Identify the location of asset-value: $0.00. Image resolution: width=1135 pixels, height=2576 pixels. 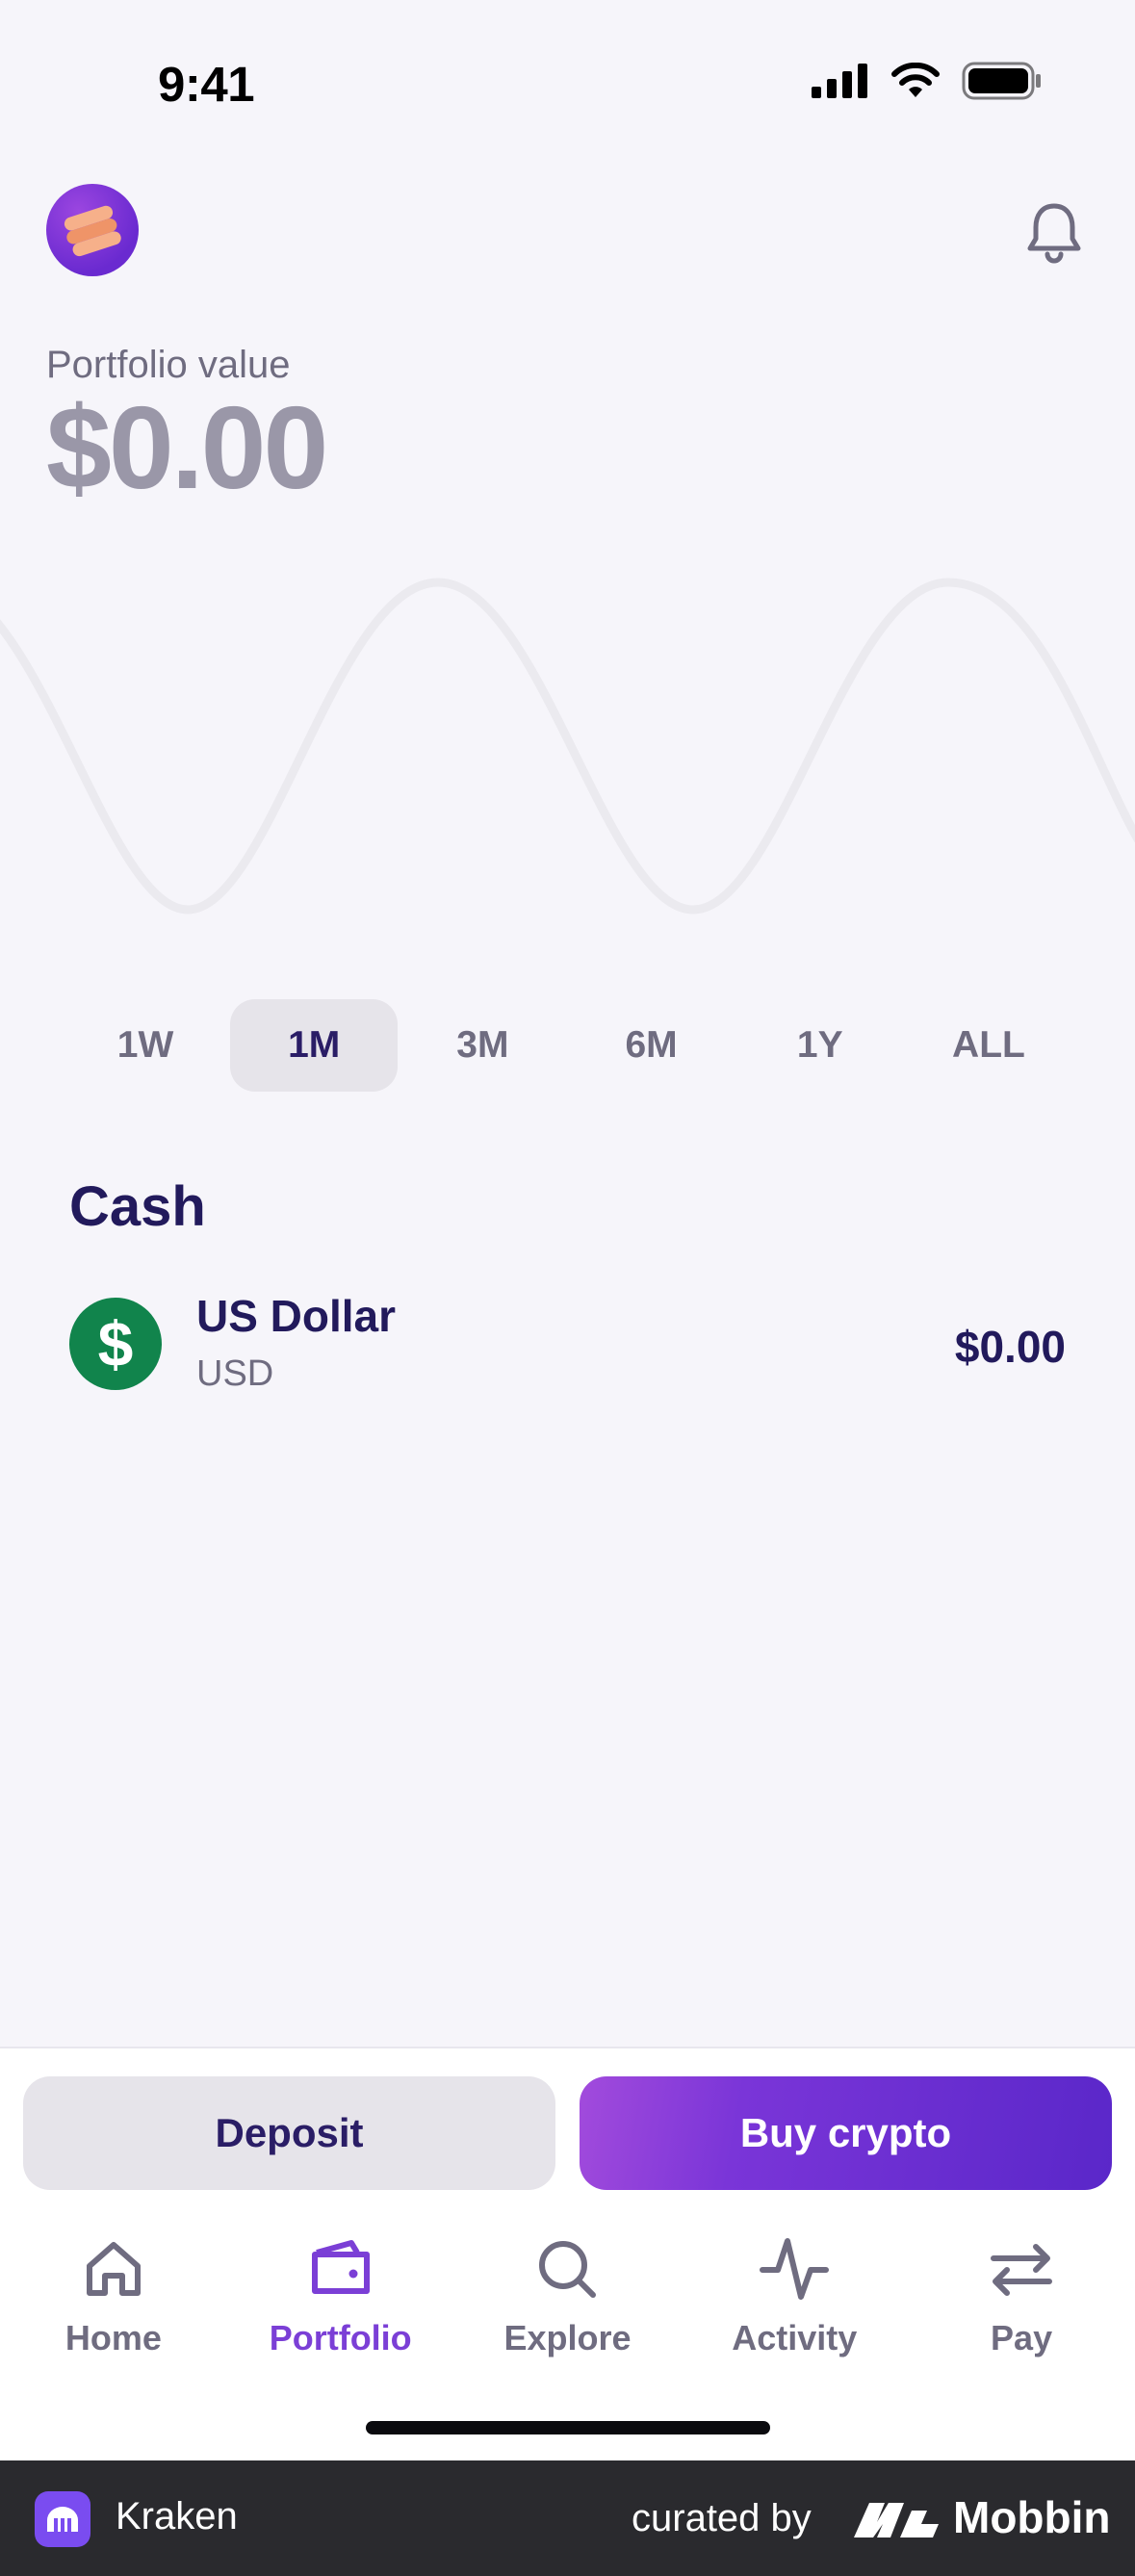
(1010, 1347).